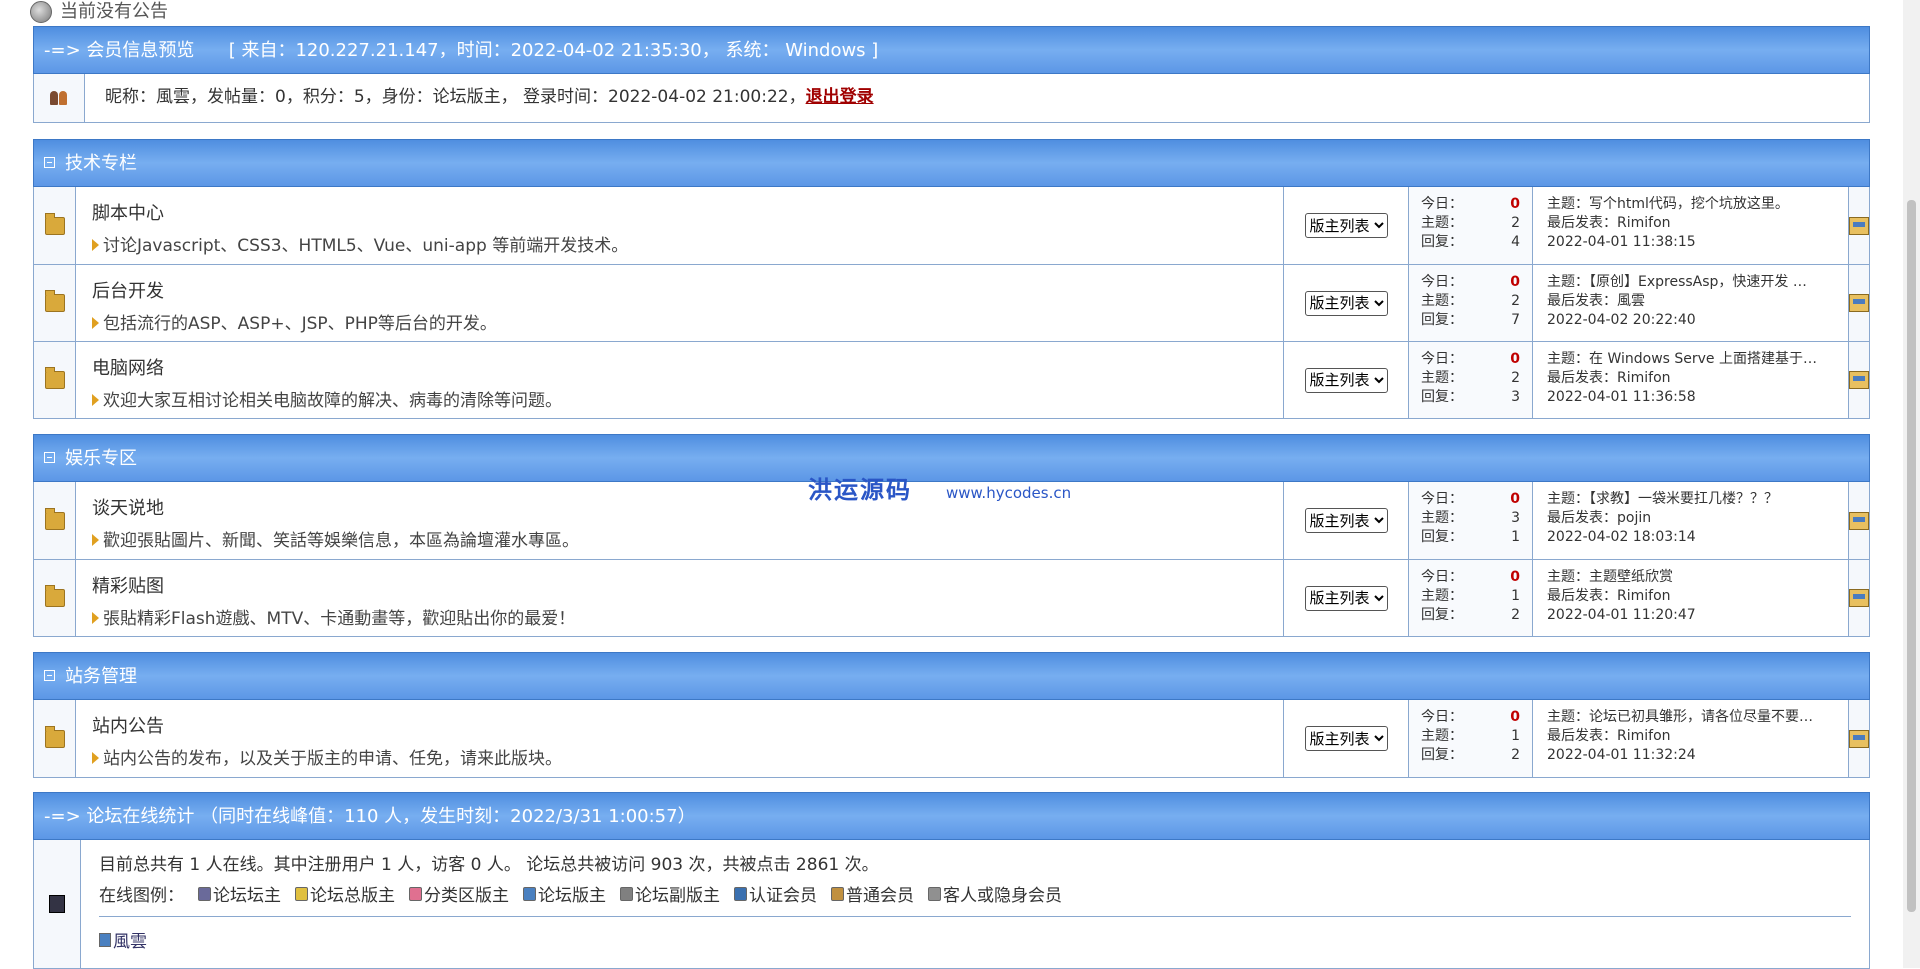 This screenshot has width=1920, height=969. Describe the element at coordinates (101, 163) in the screenshot. I see `category-name: 技术专栏` at that location.